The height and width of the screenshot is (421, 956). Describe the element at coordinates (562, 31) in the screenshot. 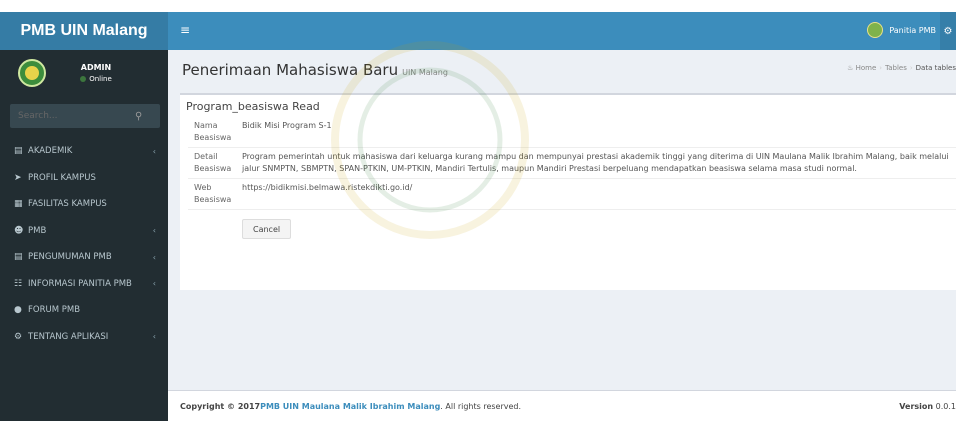

I see `top-navbar: ≡ Panitia PMB ⚙` at that location.